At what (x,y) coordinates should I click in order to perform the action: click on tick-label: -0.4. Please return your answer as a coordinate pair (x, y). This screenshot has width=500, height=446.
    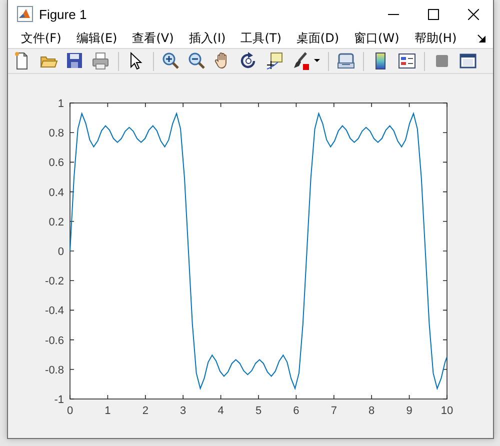
    Looking at the image, I should click on (54, 311).